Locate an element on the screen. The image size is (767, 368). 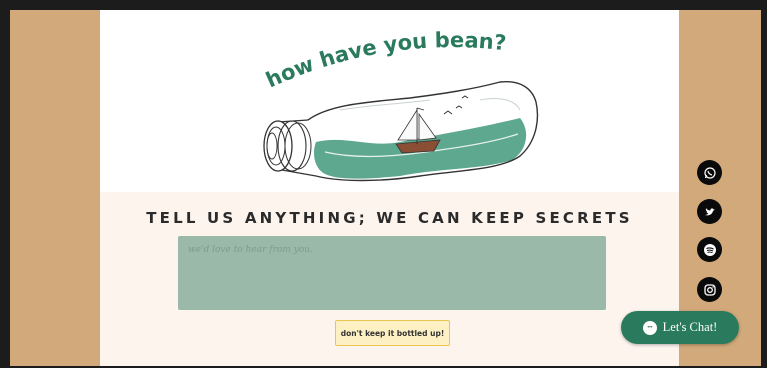
spotify-icon is located at coordinates (709, 249).